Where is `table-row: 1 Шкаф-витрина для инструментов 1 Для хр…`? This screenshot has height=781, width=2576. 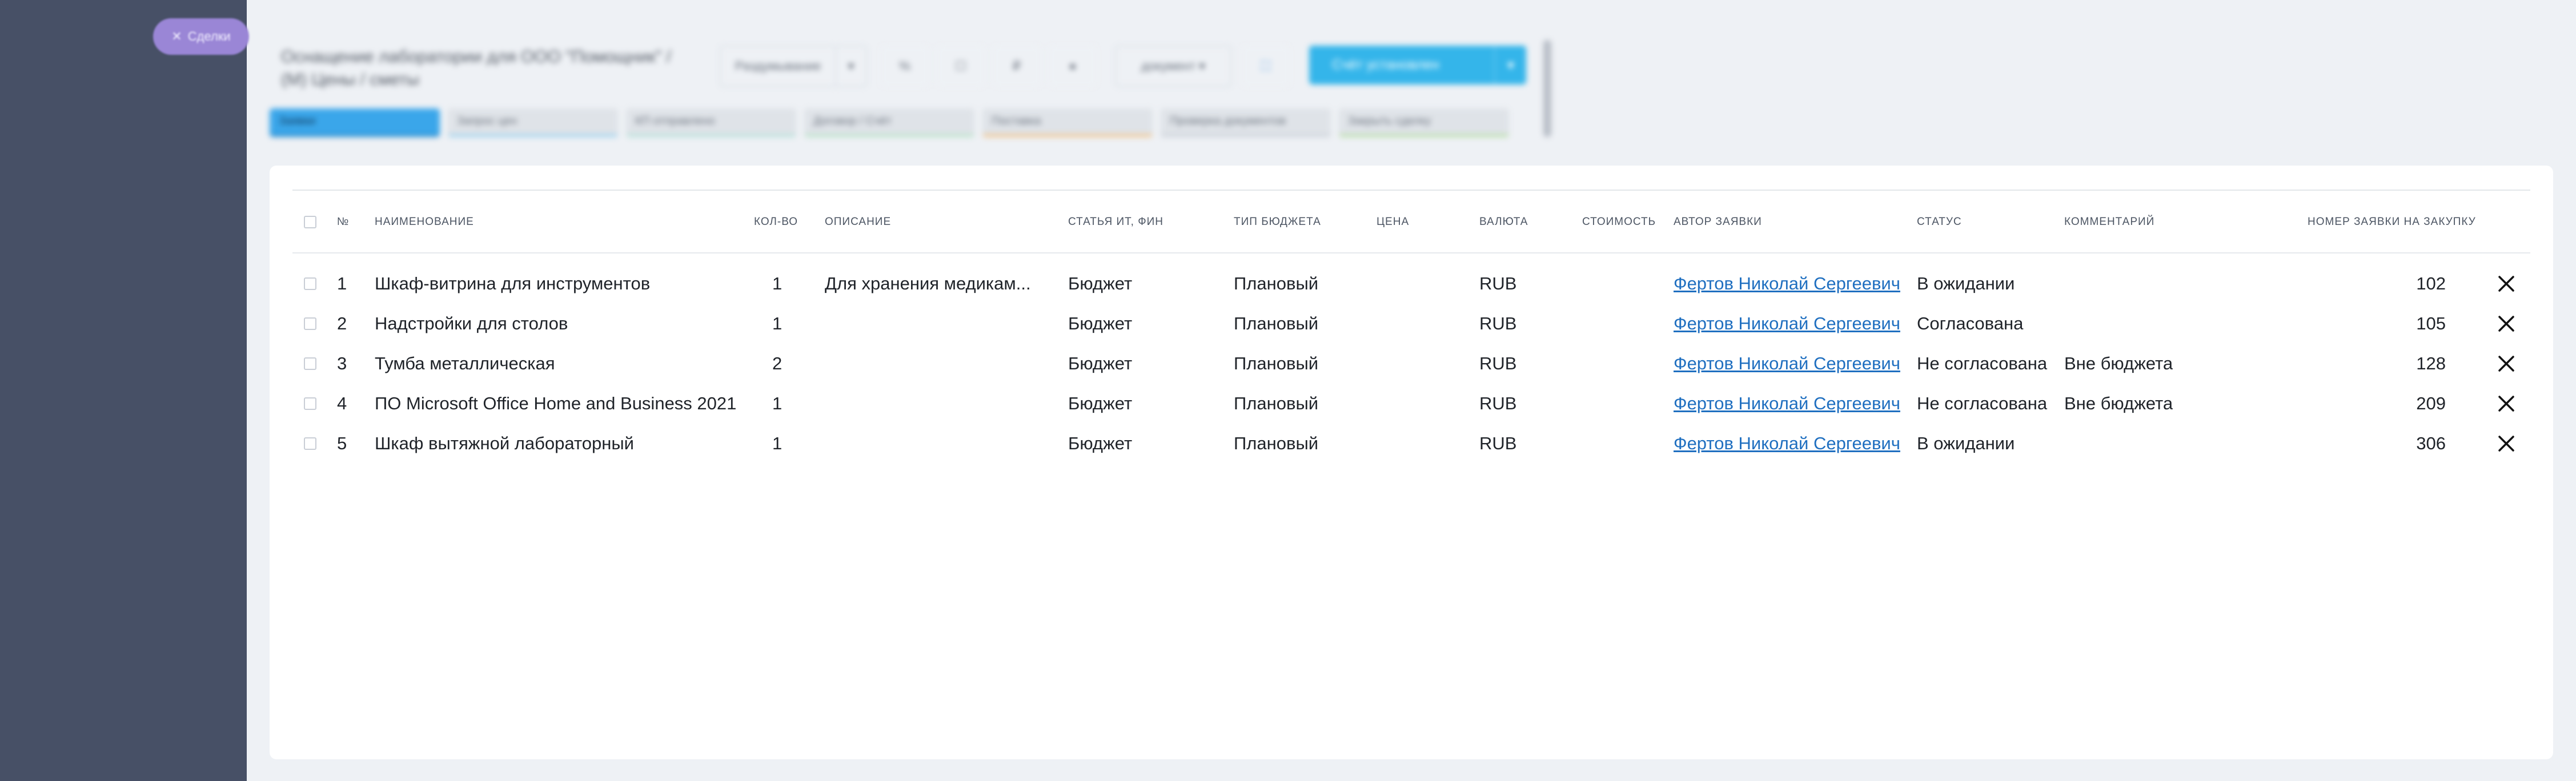
table-row: 1 Шкаф-витрина для инструментов 1 Для хр… is located at coordinates (1411, 284).